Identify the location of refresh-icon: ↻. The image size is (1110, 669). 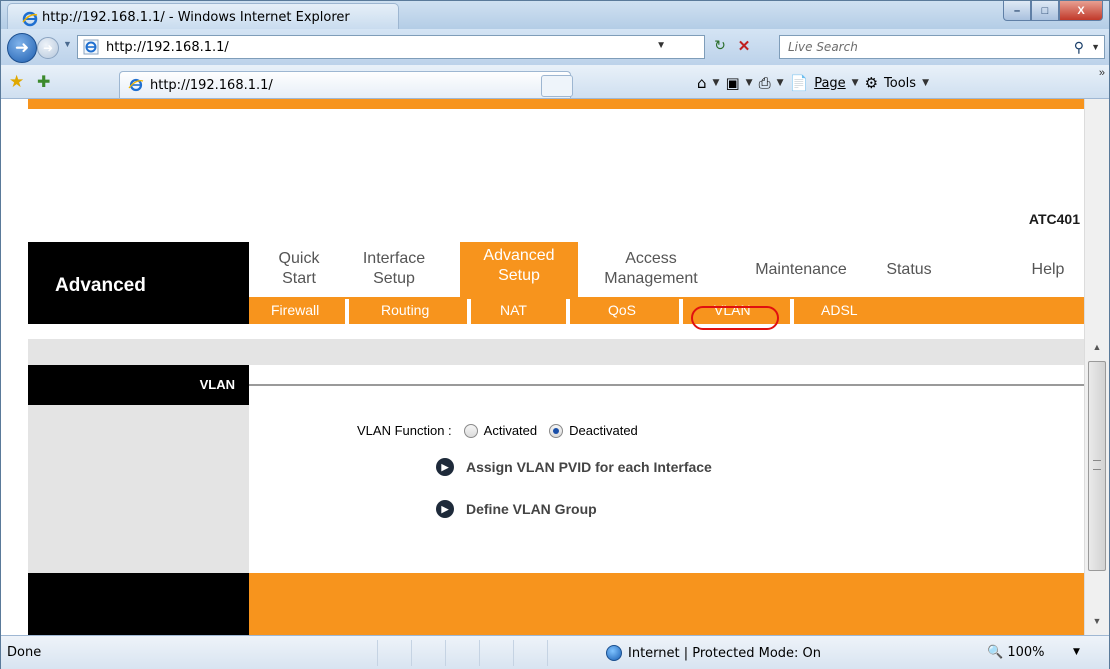
(720, 47).